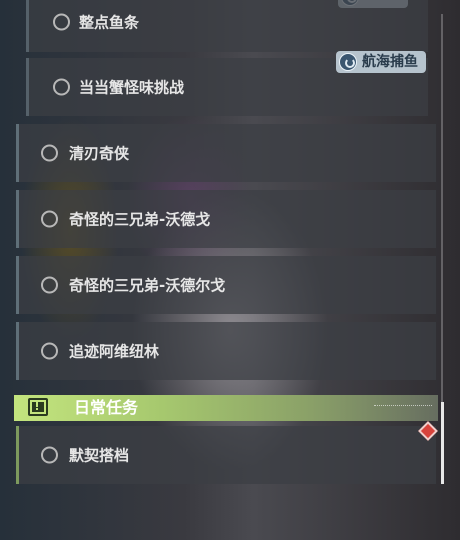 The height and width of the screenshot is (540, 460). What do you see at coordinates (227, 26) in the screenshot?
I see `quest-item-top: 整点鱼条` at bounding box center [227, 26].